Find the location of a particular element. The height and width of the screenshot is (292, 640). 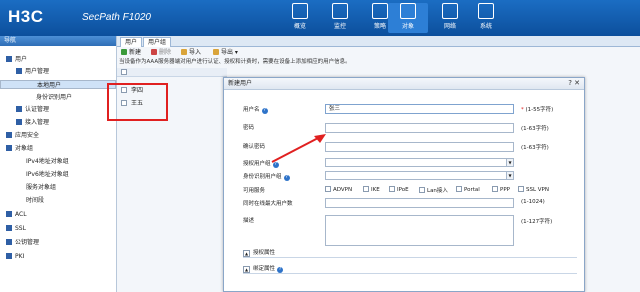

monitor-icon is located at coordinates (340, 11).